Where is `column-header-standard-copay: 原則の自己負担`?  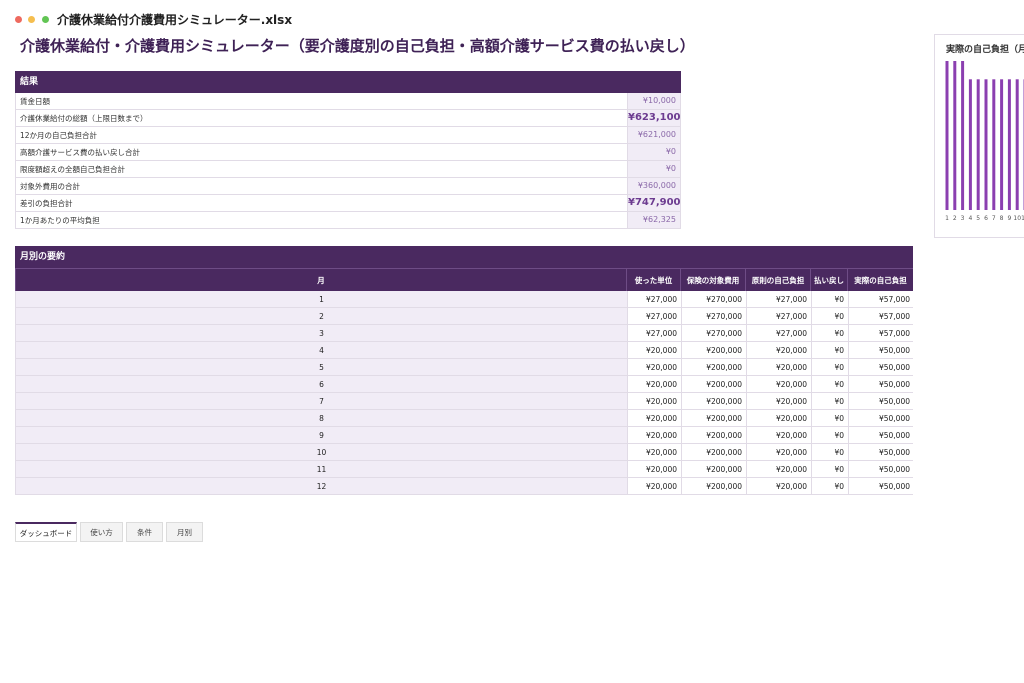
column-header-standard-copay: 原則の自己負担 is located at coordinates (777, 280).